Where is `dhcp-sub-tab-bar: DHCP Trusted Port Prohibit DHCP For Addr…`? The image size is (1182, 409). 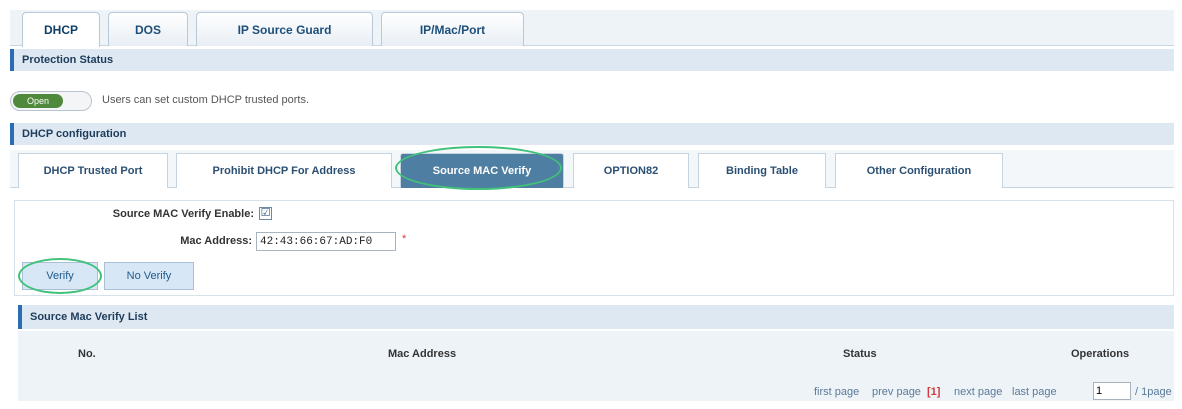
dhcp-sub-tab-bar: DHCP Trusted Port Prohibit DHCP For Addr… is located at coordinates (592, 169).